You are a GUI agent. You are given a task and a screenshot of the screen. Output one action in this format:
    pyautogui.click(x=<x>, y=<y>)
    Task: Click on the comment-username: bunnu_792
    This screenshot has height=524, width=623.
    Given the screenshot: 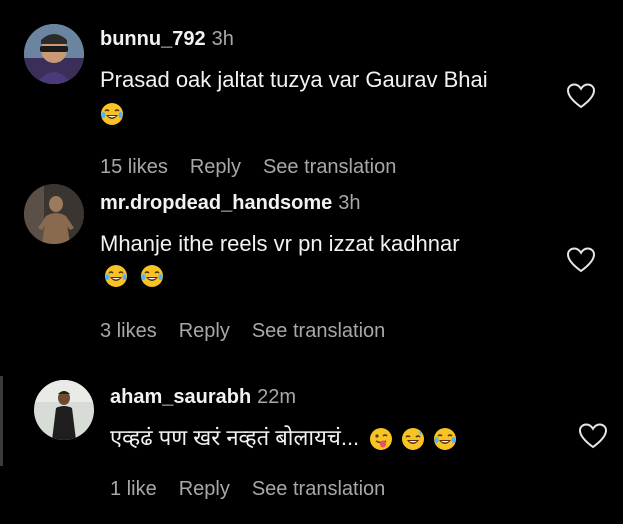 What is the action you would take?
    pyautogui.click(x=153, y=39)
    